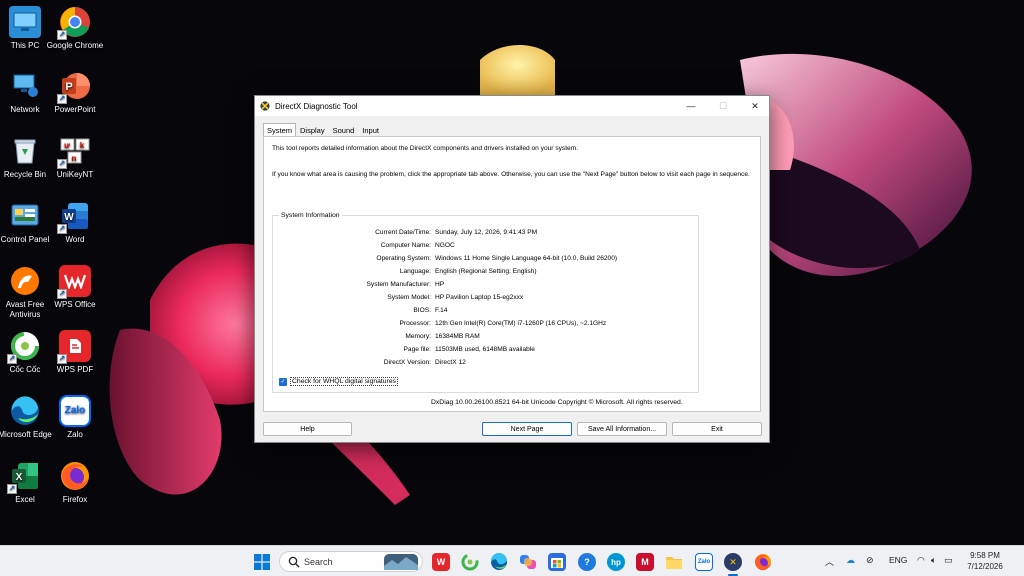 The image size is (1024, 576). Describe the element at coordinates (483, 363) in the screenshot. I see `info-row-directx-version: DirectX Version: DirectX 12` at that location.